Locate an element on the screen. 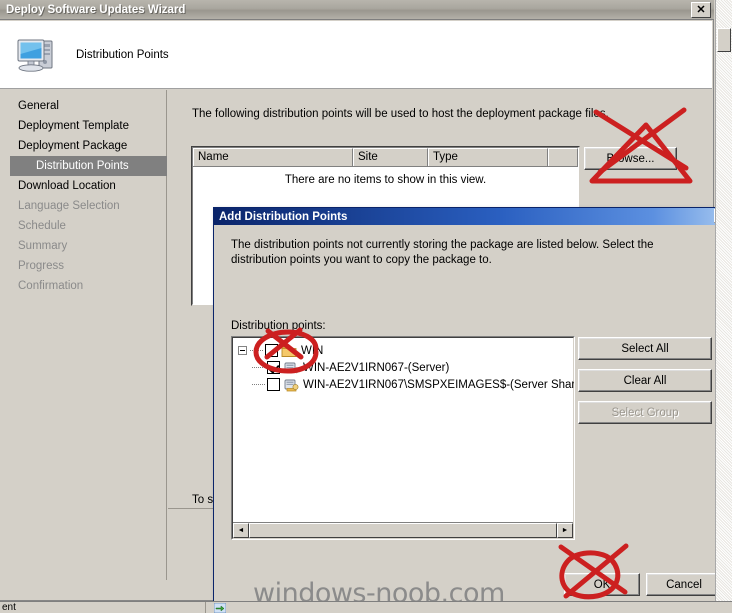  sidebar-item-language-selection: Language Selection is located at coordinates (69, 206).